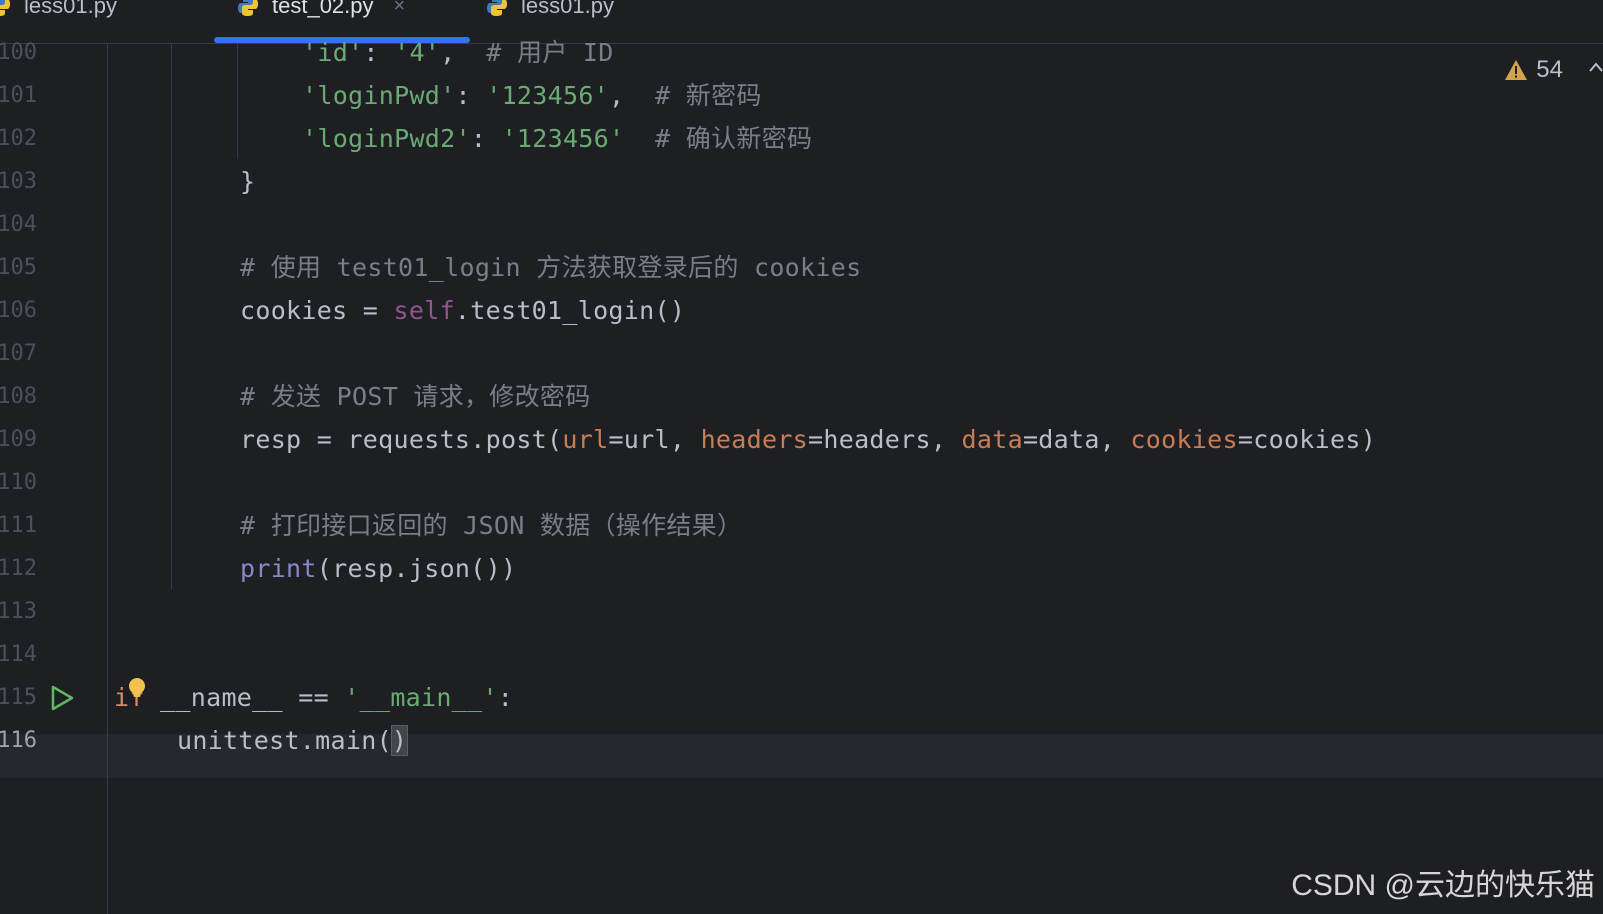 This screenshot has height=914, width=1603. What do you see at coordinates (314, 697) in the screenshot?
I see `code-text: if __name__ == '__main__':` at bounding box center [314, 697].